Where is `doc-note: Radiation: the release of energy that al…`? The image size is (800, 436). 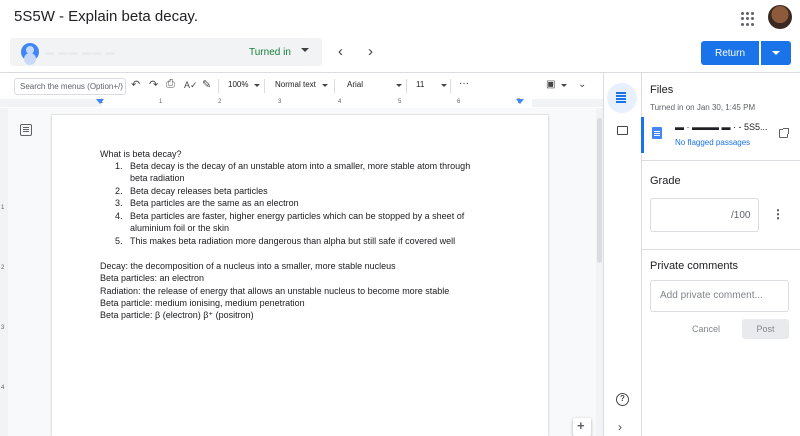 doc-note: Radiation: the release of energy that al… is located at coordinates (275, 291).